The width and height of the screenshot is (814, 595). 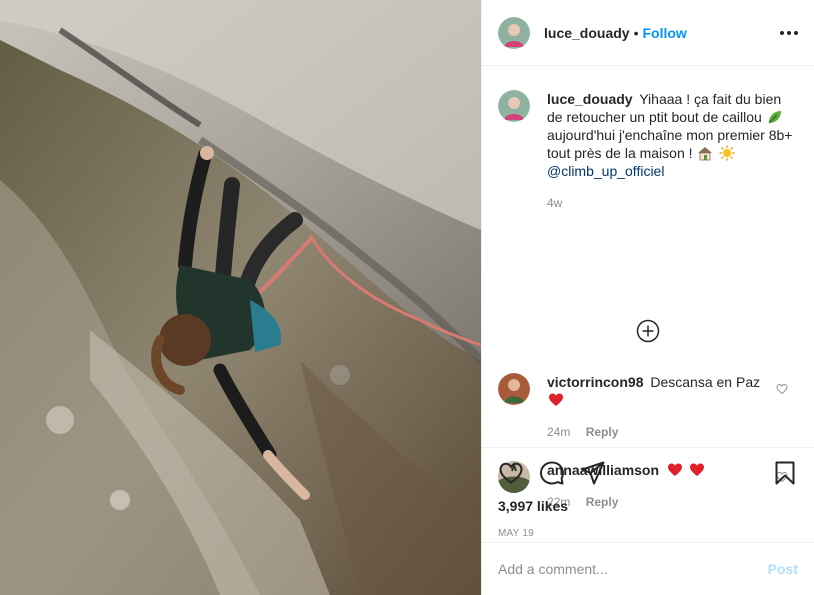 I want to click on avatar, so click(x=514, y=32).